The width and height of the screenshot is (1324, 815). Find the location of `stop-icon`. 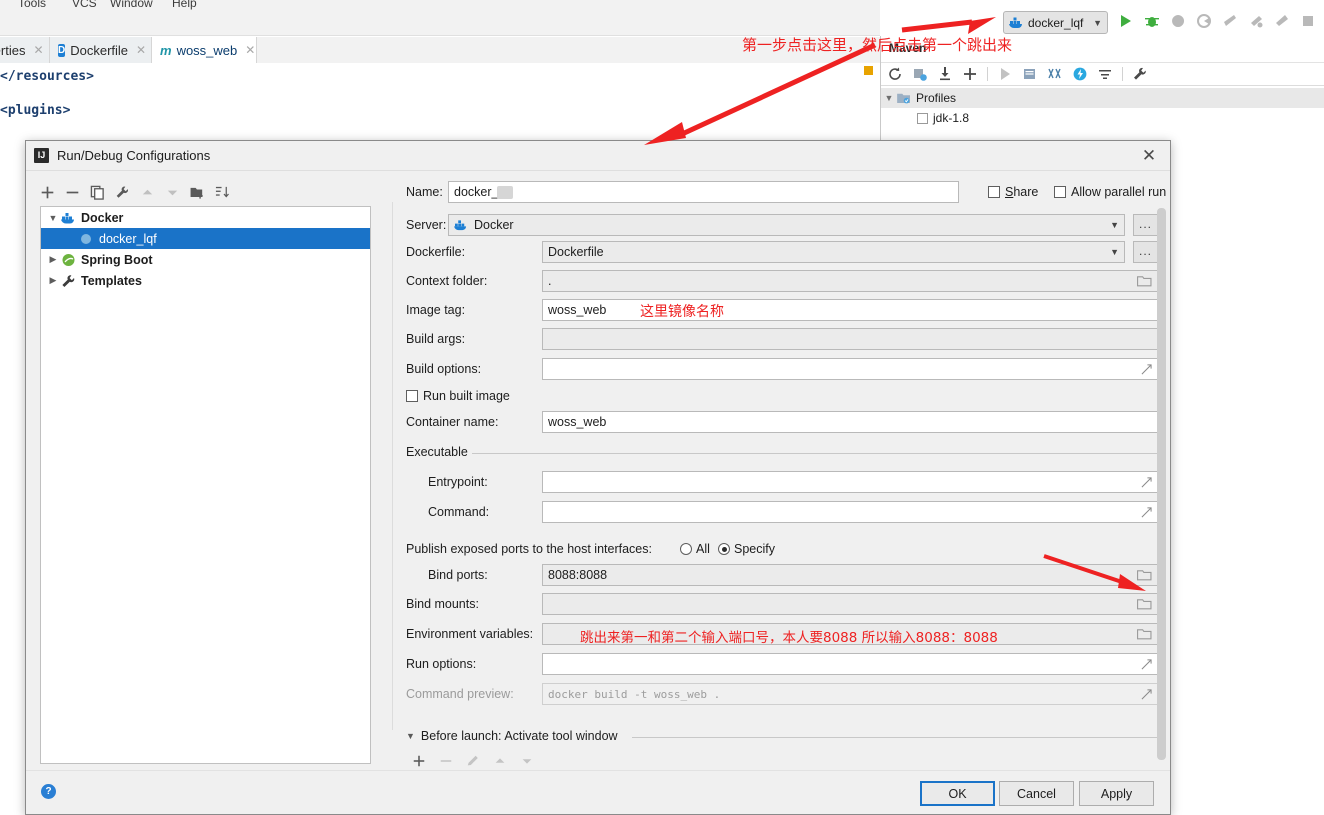

stop-icon is located at coordinates (1308, 21).